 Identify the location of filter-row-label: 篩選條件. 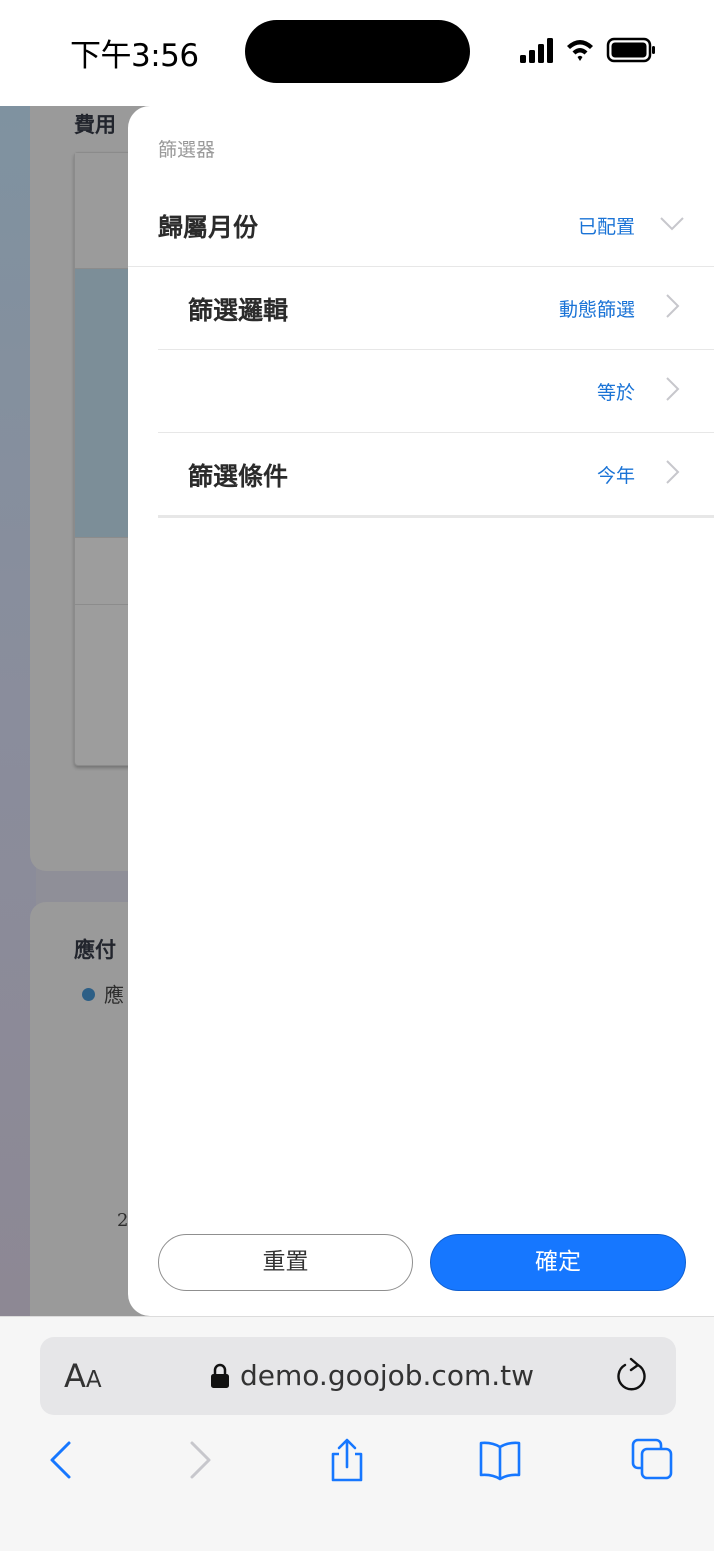
(238, 476).